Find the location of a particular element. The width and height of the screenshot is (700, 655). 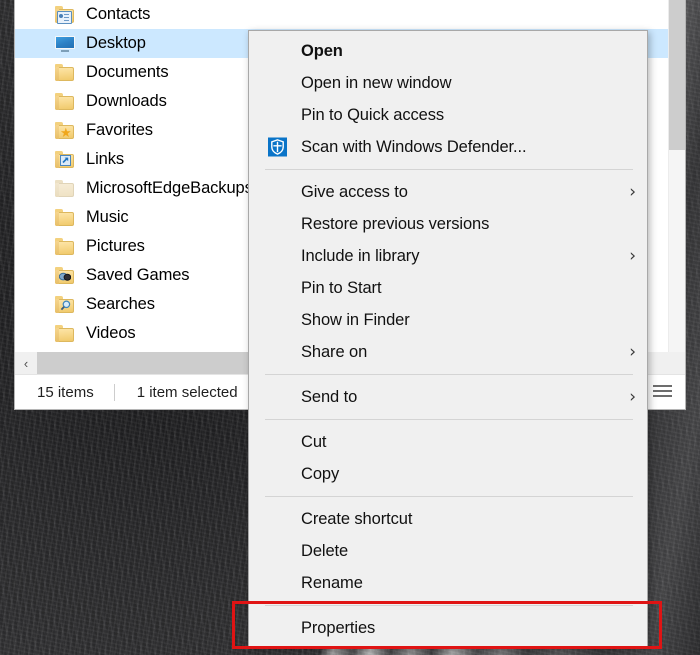

folder-contacts-icon is located at coordinates (65, 15).